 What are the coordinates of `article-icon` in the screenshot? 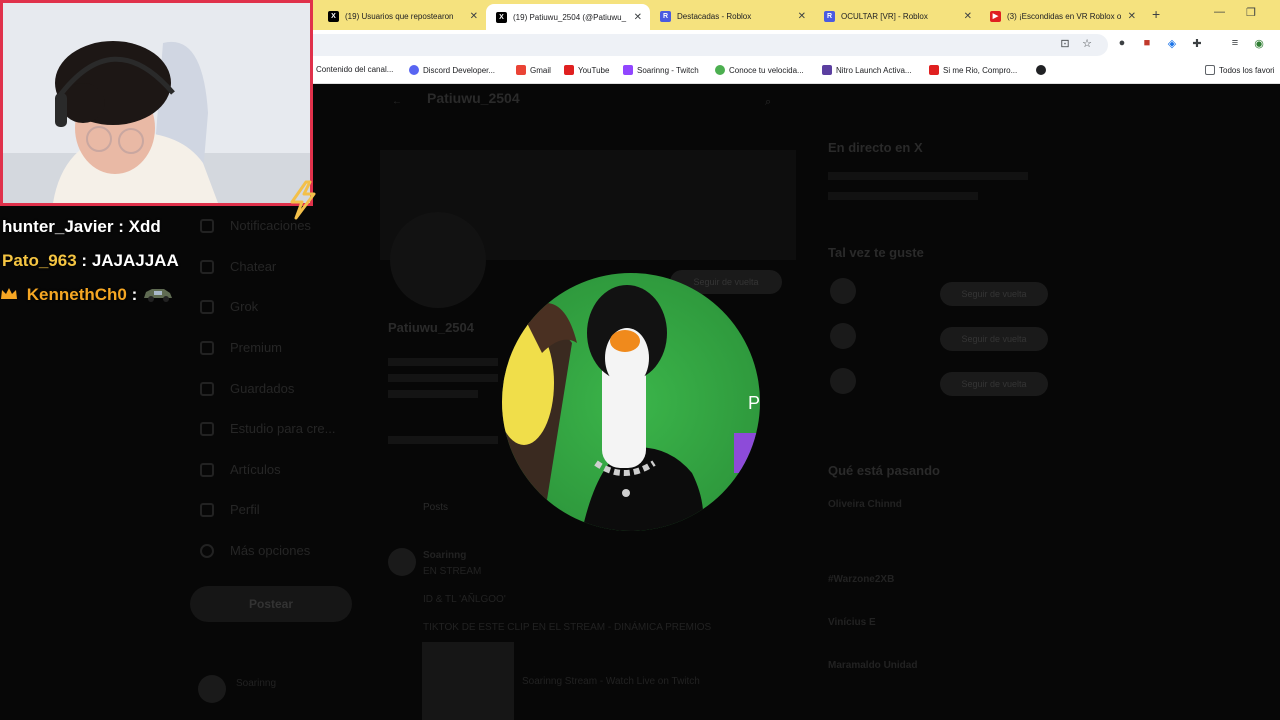 It's located at (207, 469).